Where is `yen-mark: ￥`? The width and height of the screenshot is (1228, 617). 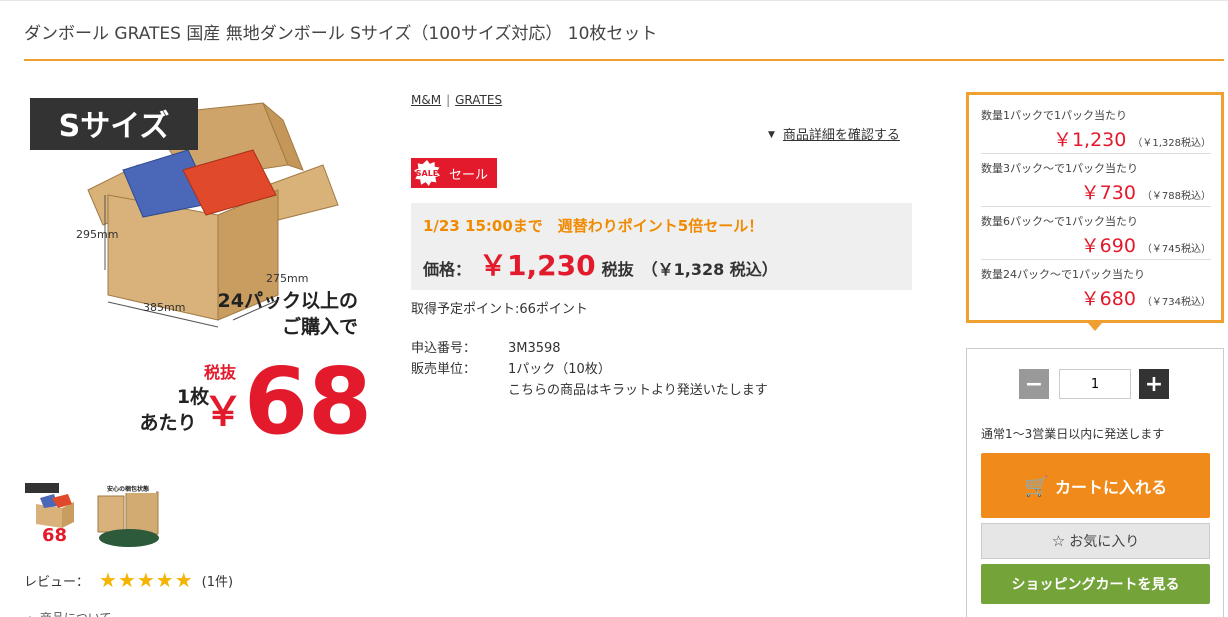 yen-mark: ￥ is located at coordinates (223, 412).